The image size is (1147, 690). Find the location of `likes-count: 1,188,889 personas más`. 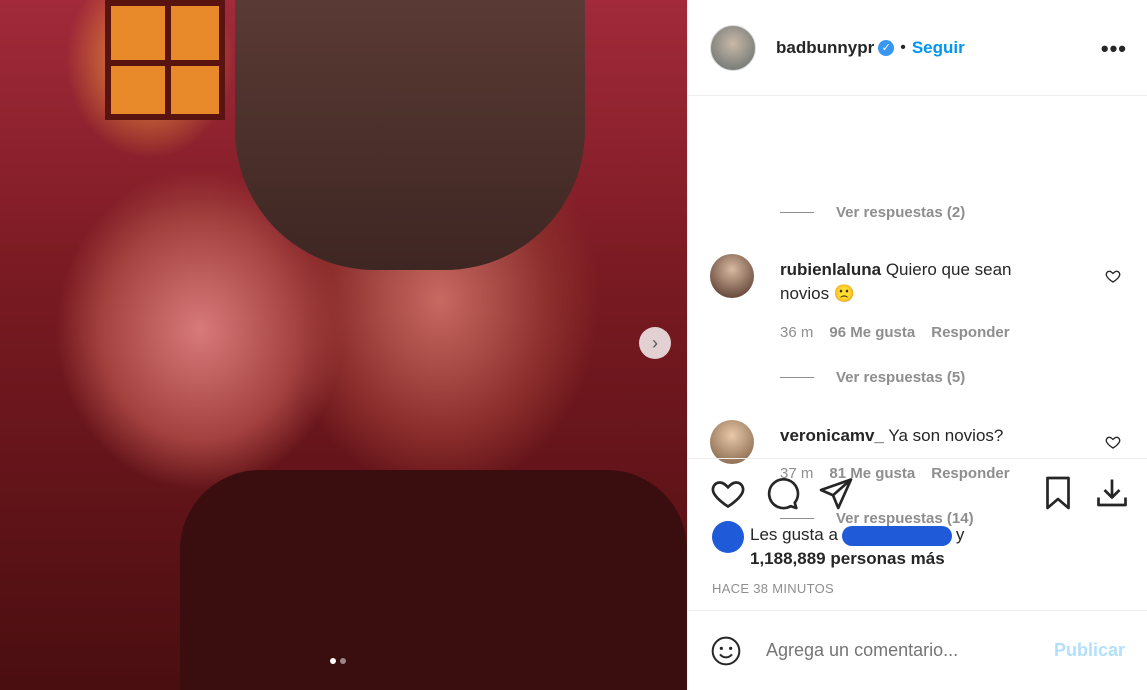

likes-count: 1,188,889 personas más is located at coordinates (847, 558).